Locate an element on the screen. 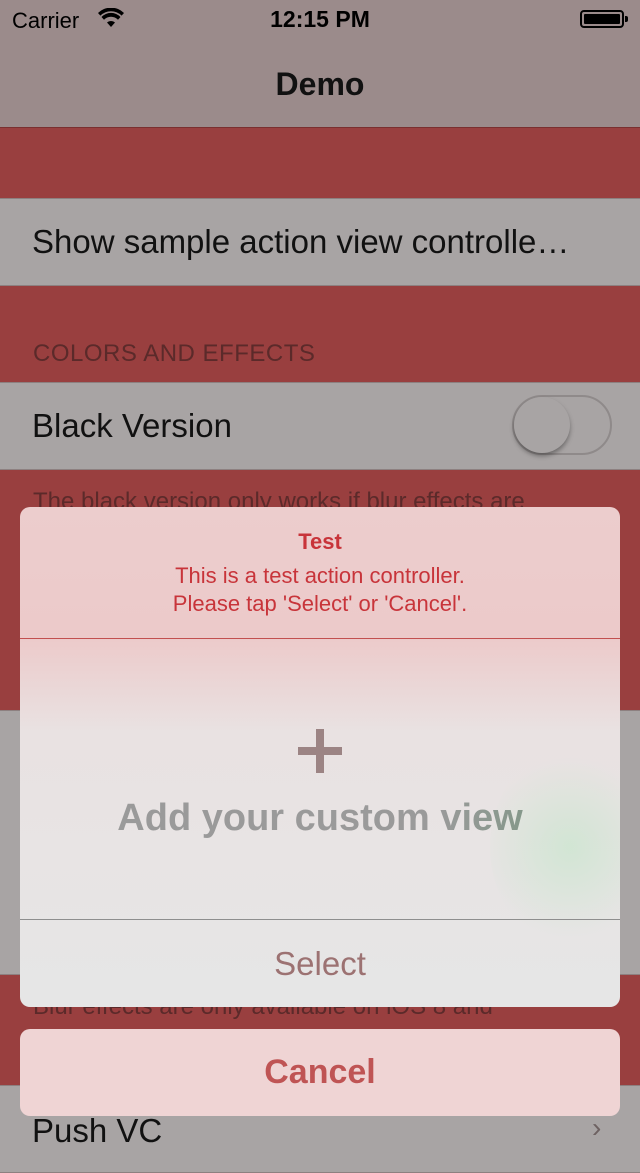 This screenshot has height=1173, width=640. custom-view-placeholder: Add your custom view is located at coordinates (320, 818).